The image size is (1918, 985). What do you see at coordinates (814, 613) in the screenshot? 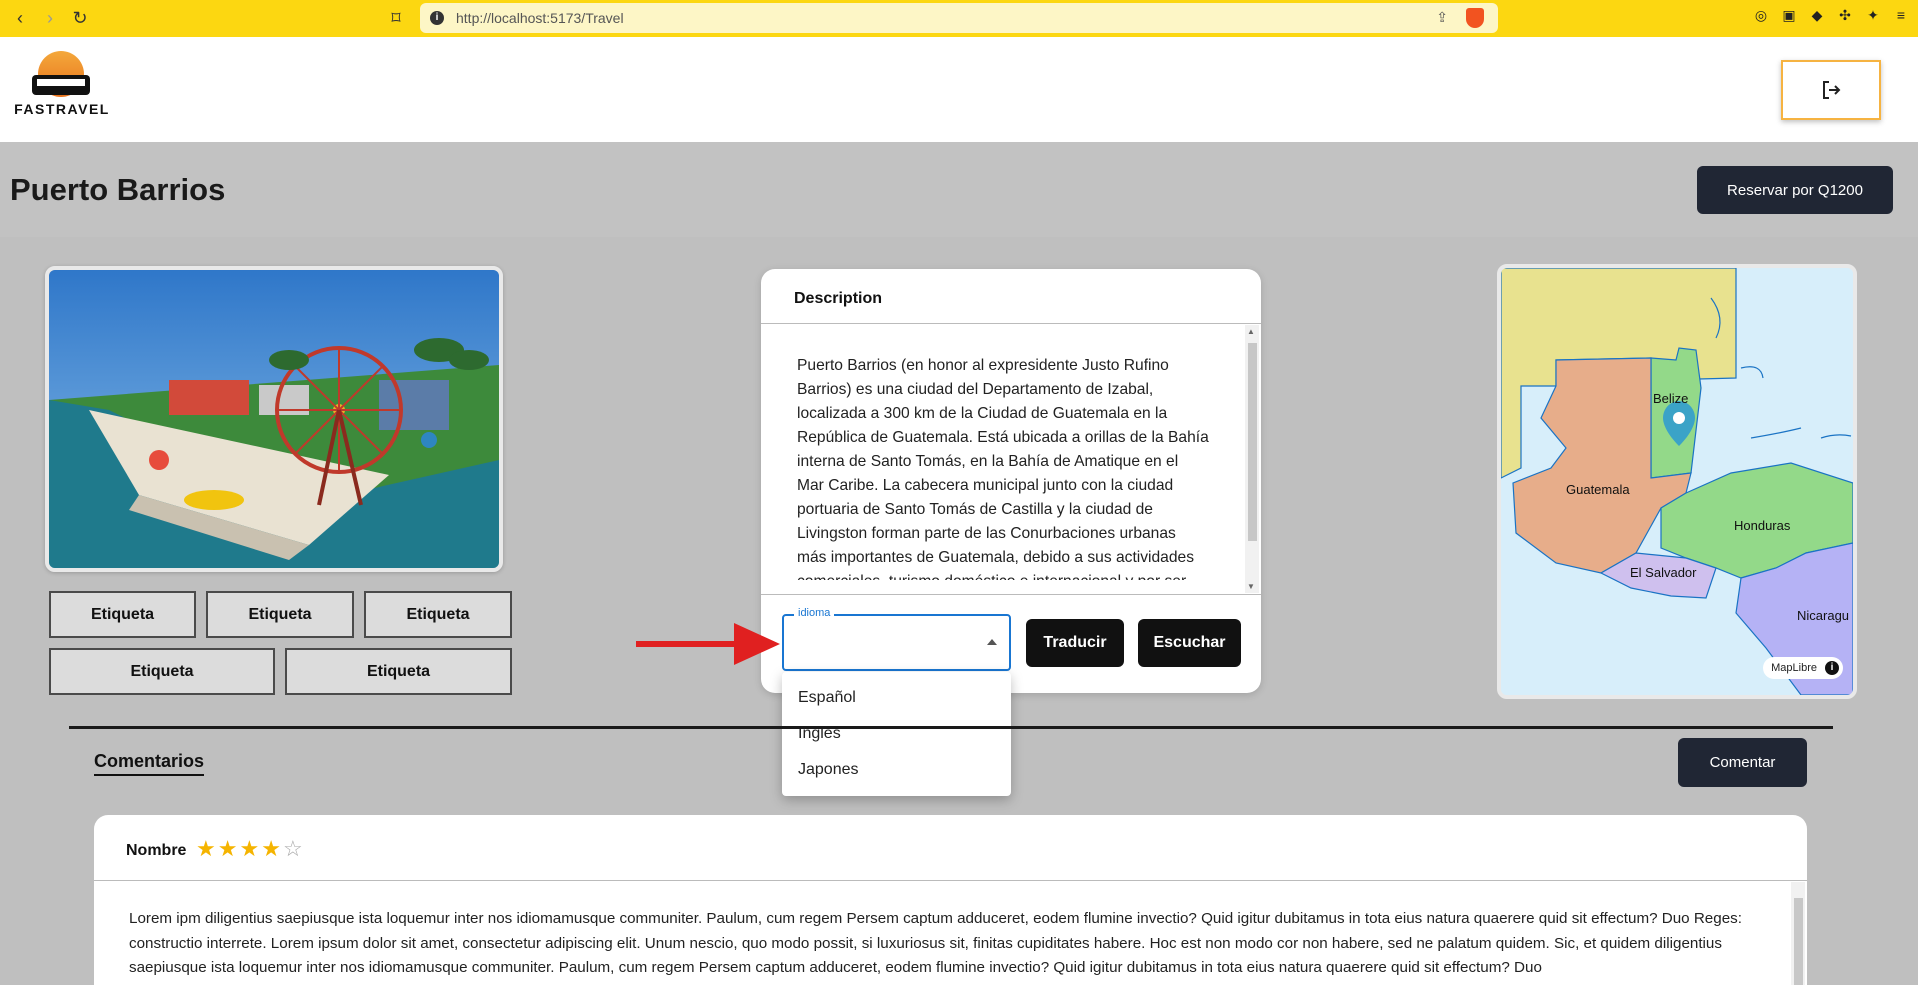
I see `language-select-label: idioma` at bounding box center [814, 613].